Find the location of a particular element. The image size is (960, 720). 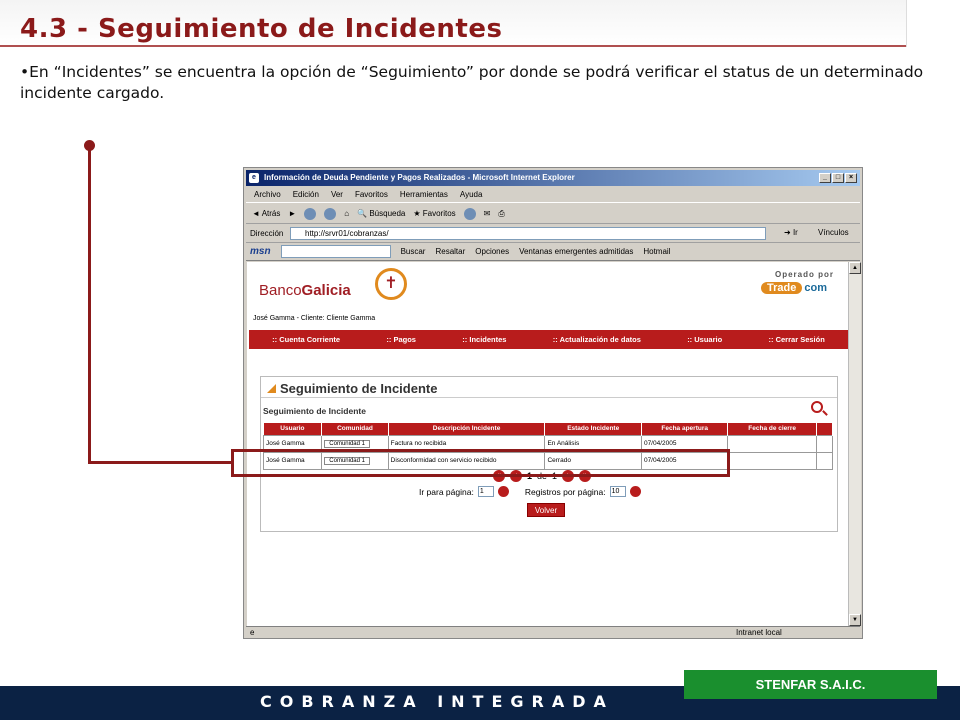

company-badge: STENFAR S.A.I.C. is located at coordinates (810, 684).